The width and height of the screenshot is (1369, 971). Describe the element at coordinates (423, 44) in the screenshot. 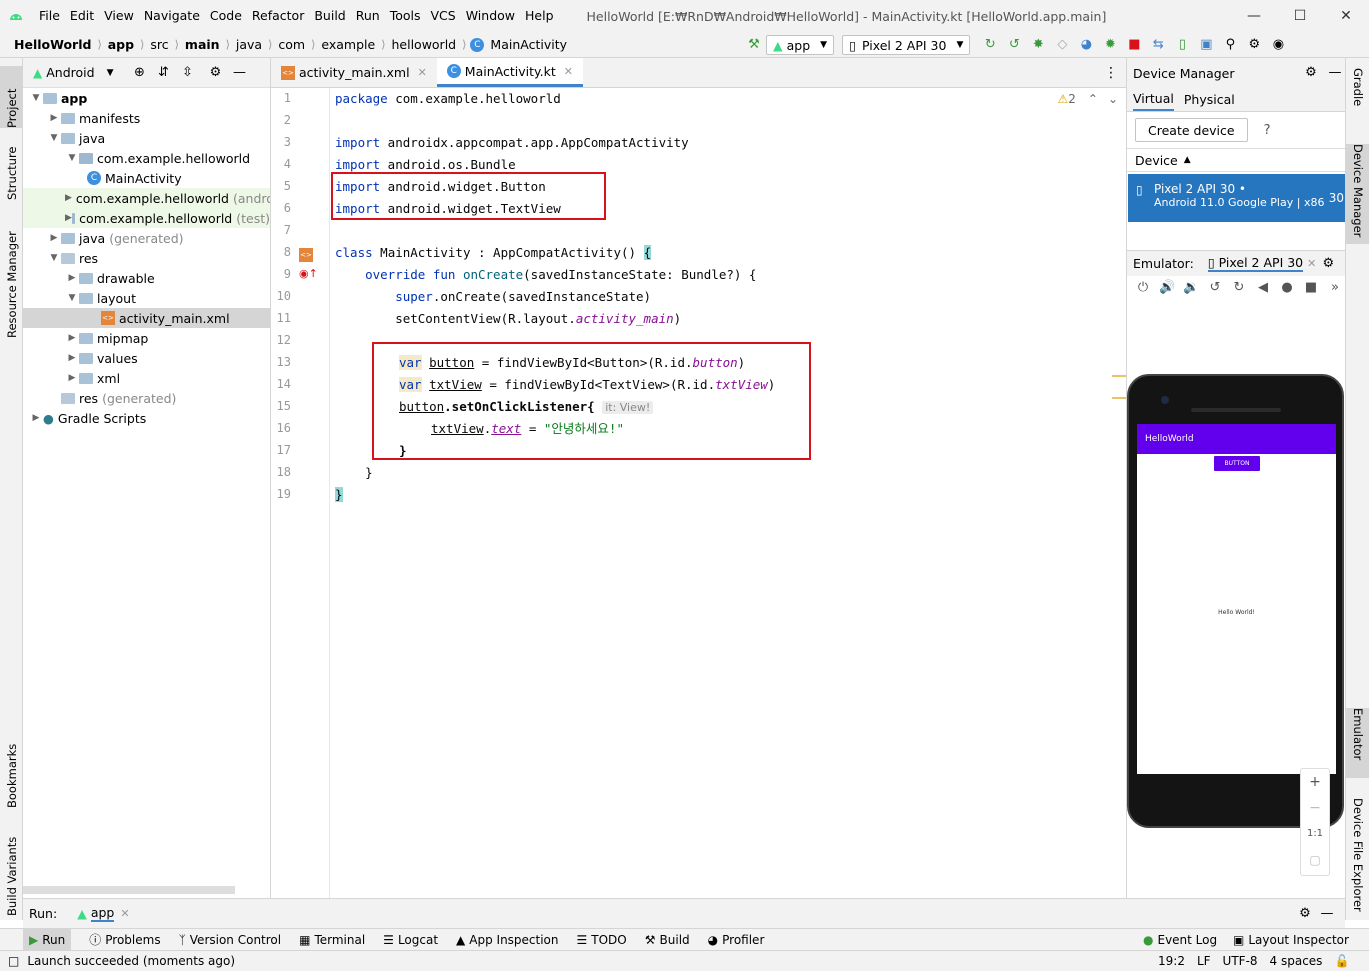

I see `breadcrumb-item: helloworld` at that location.